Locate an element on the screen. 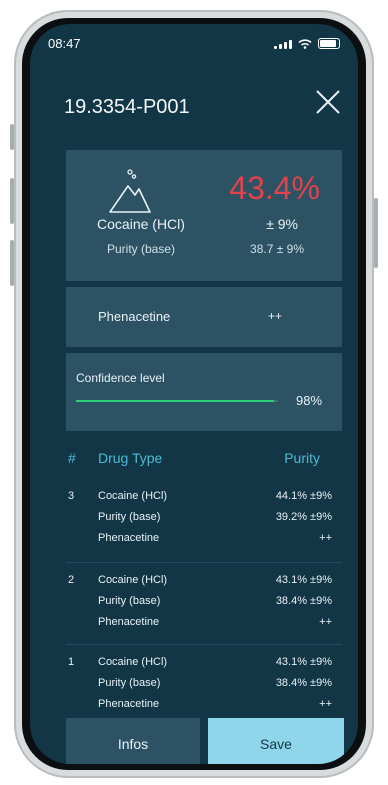 The height and width of the screenshot is (785, 388). confidence-bar-fill is located at coordinates (175, 401).